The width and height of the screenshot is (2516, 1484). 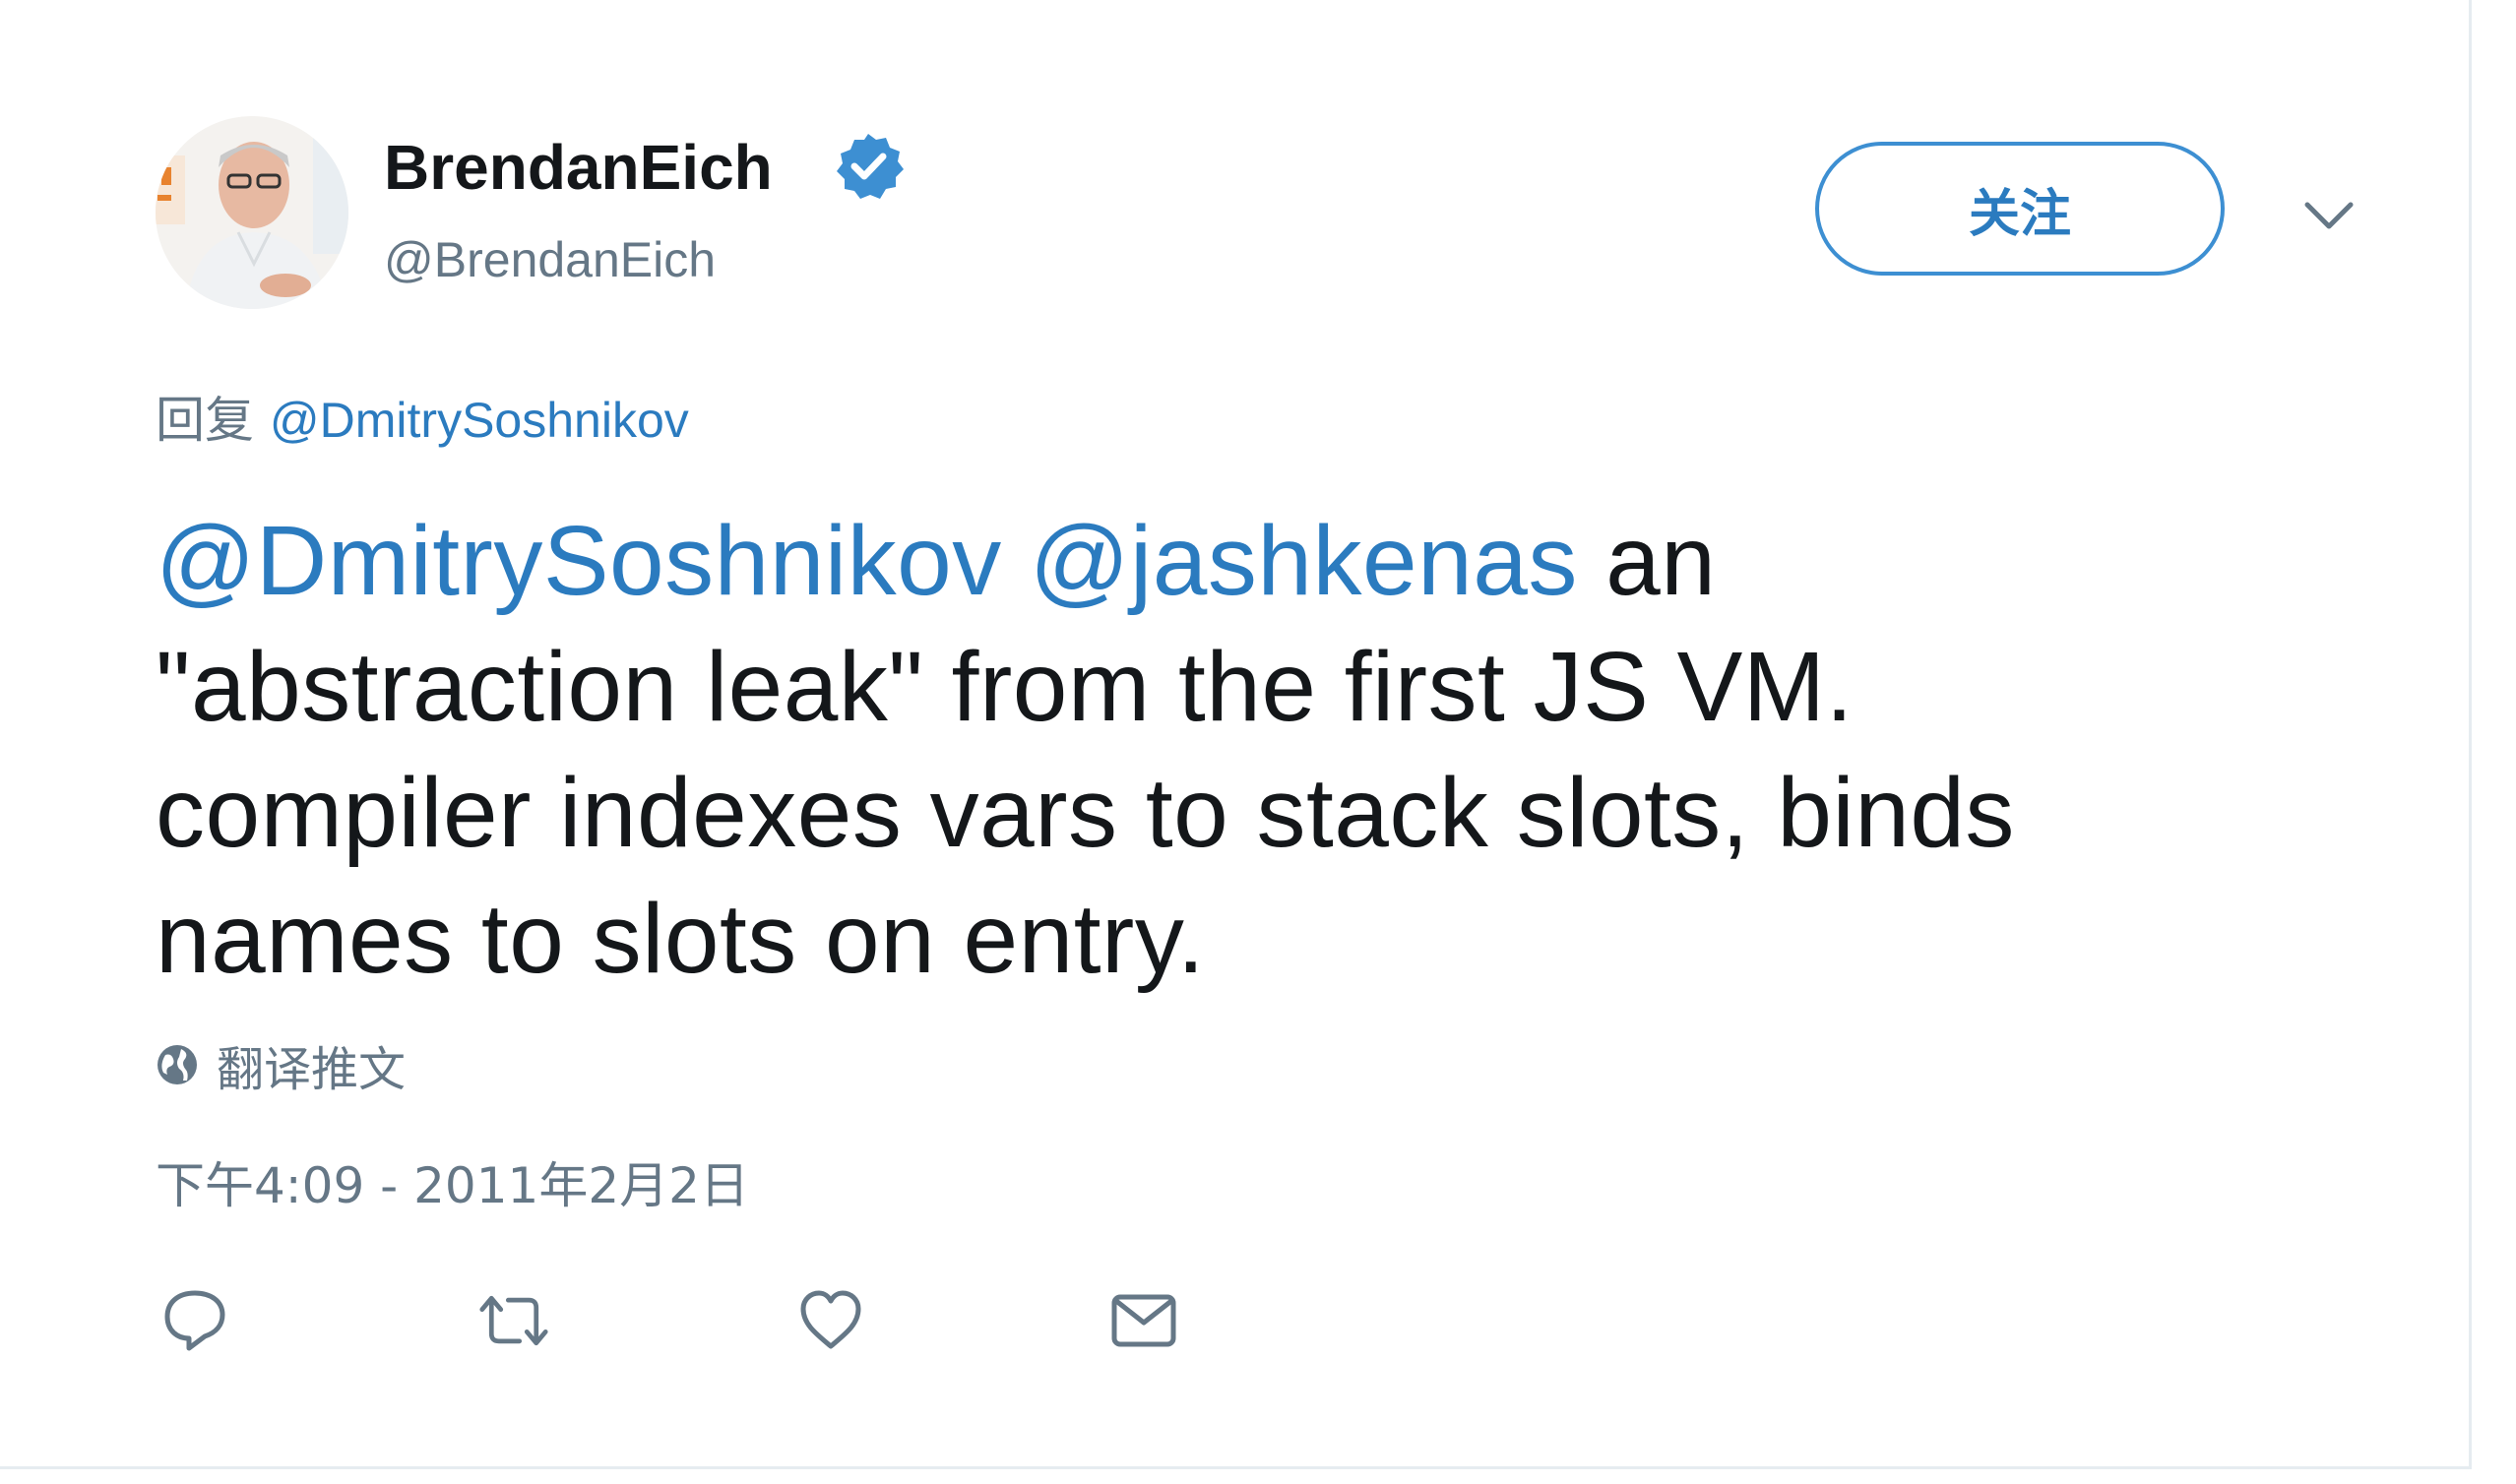 I want to click on retweet-button, so click(x=513, y=1321).